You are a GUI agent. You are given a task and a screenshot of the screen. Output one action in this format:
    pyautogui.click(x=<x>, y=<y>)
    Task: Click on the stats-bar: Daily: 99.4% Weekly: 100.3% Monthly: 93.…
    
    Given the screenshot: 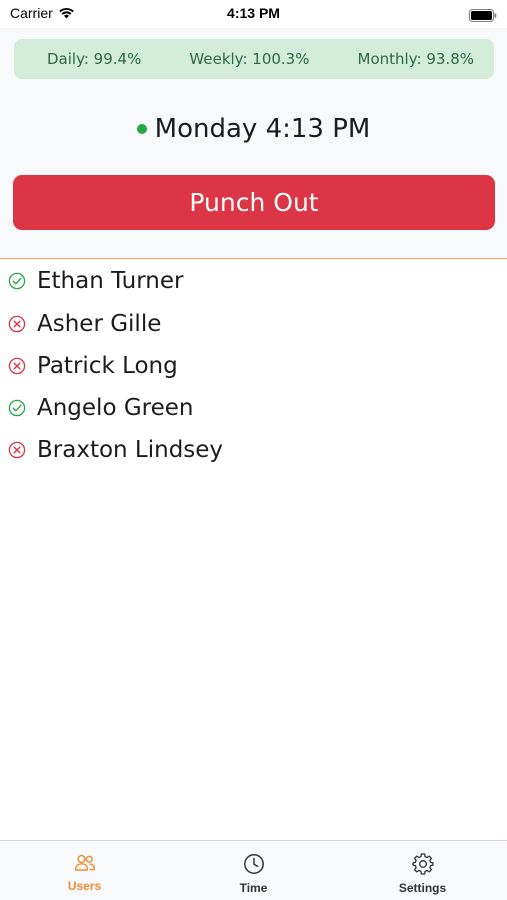 What is the action you would take?
    pyautogui.click(x=254, y=59)
    